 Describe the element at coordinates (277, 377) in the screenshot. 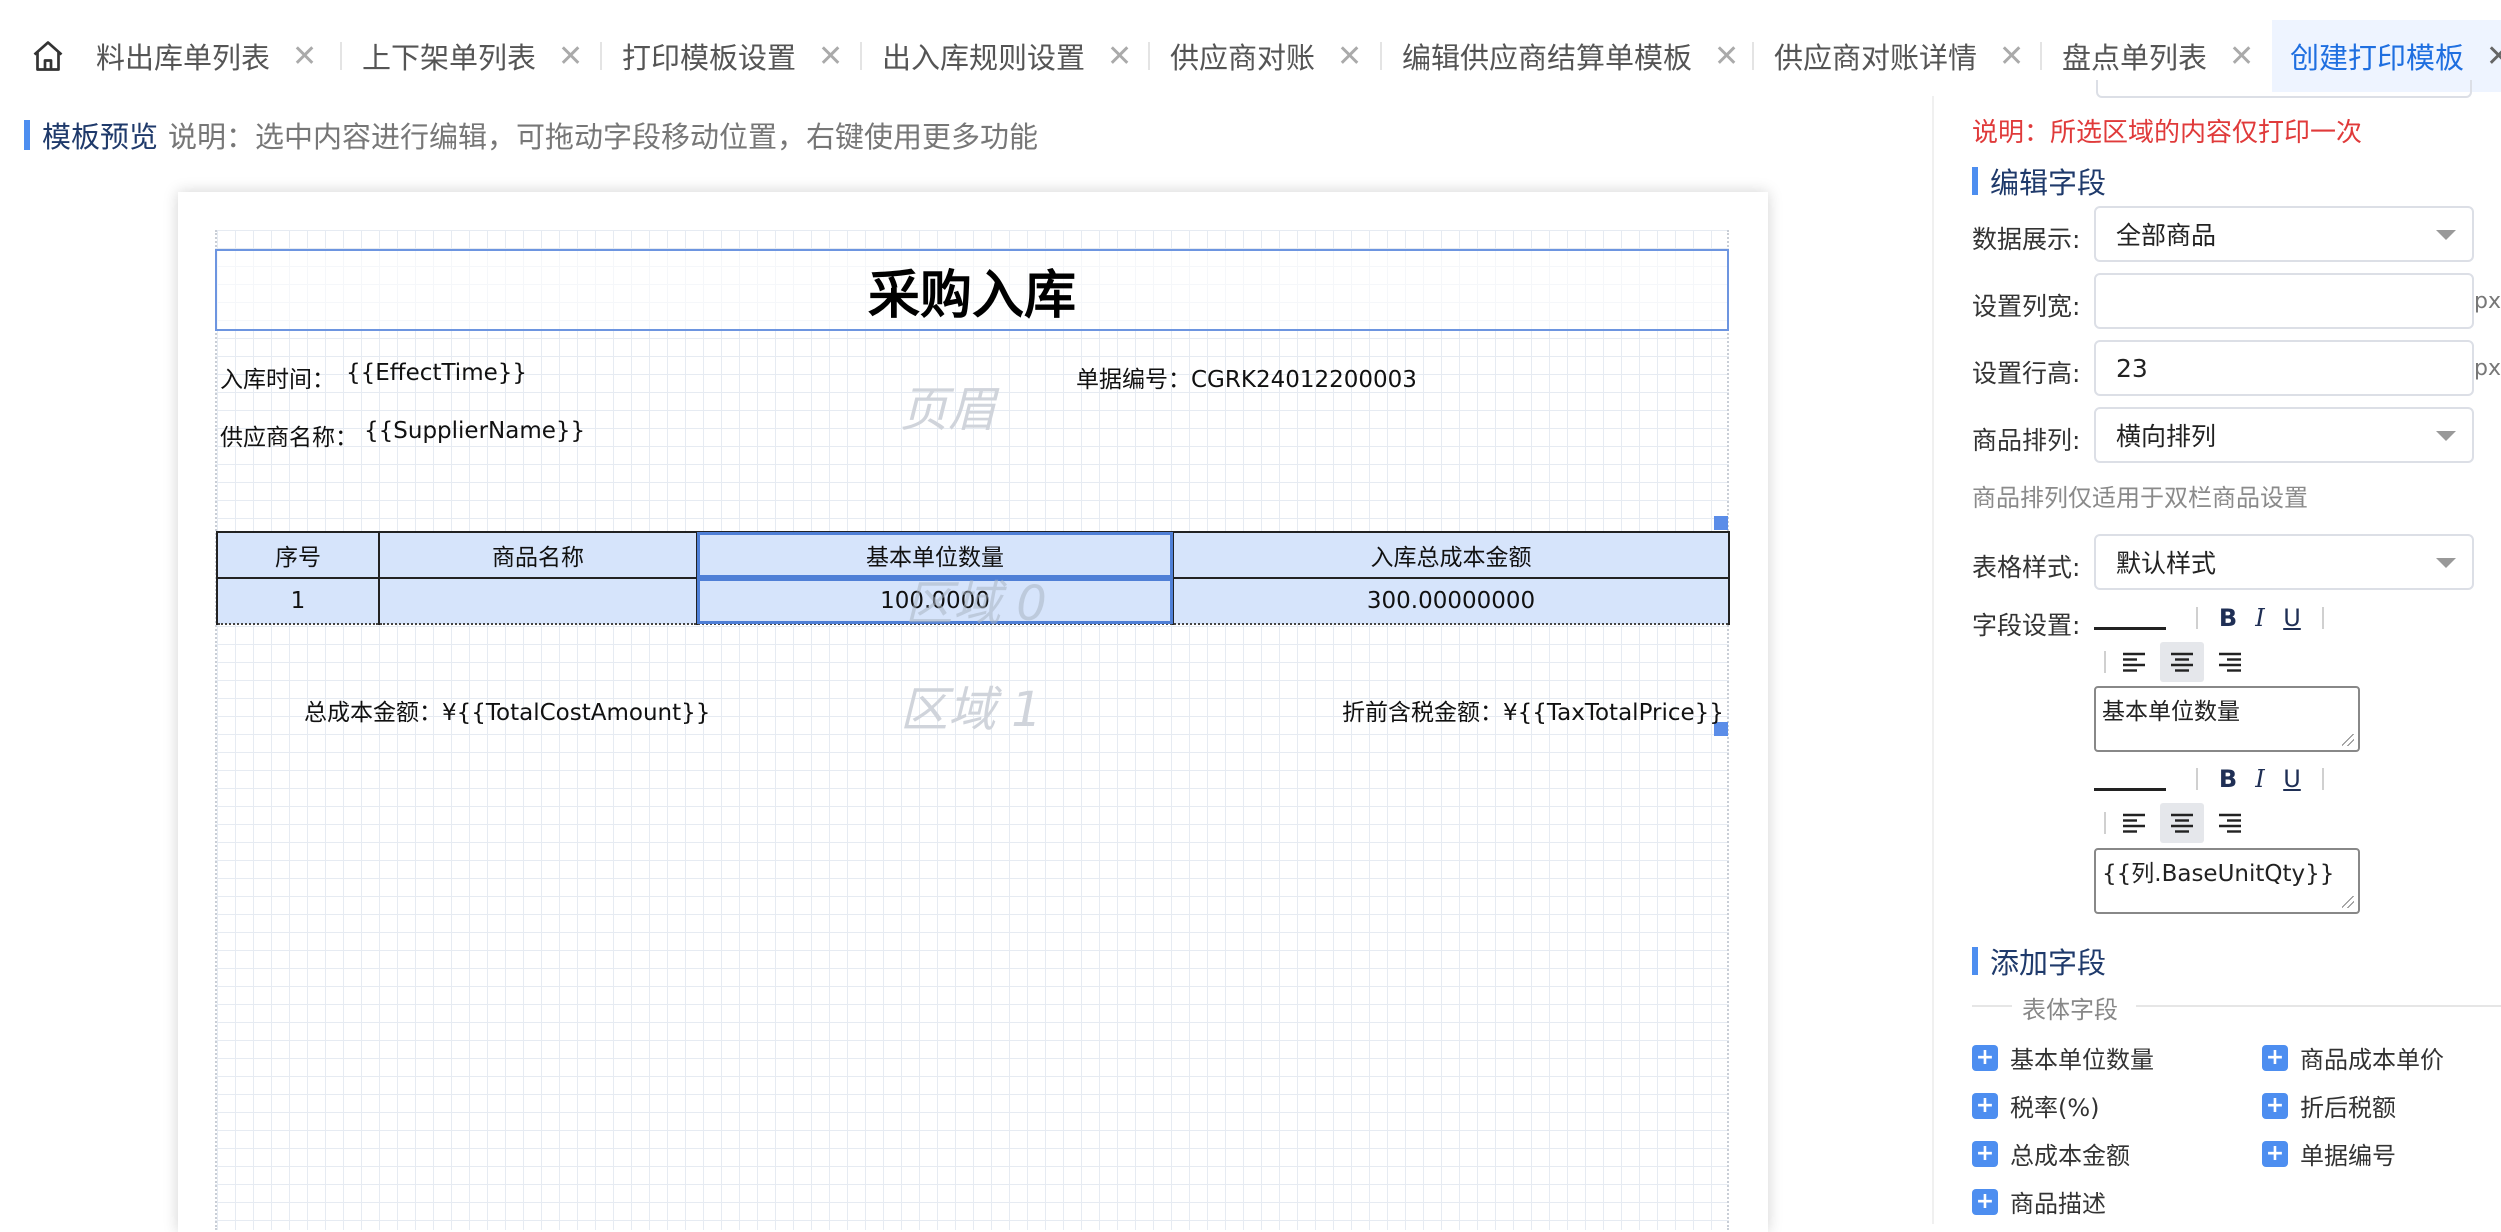

I see `inbound-time-label: 入库时间：` at that location.